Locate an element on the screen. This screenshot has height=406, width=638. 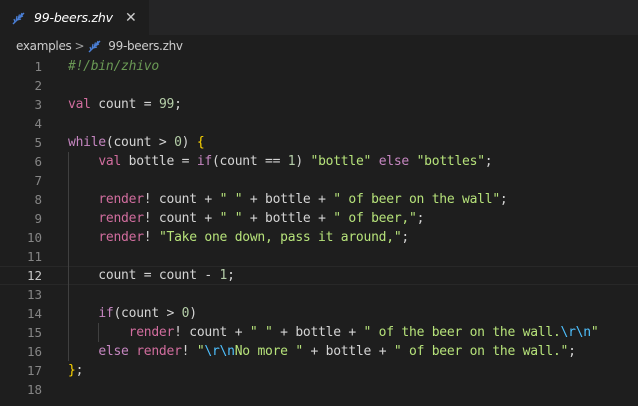
line-number: 10 is located at coordinates (34, 237).